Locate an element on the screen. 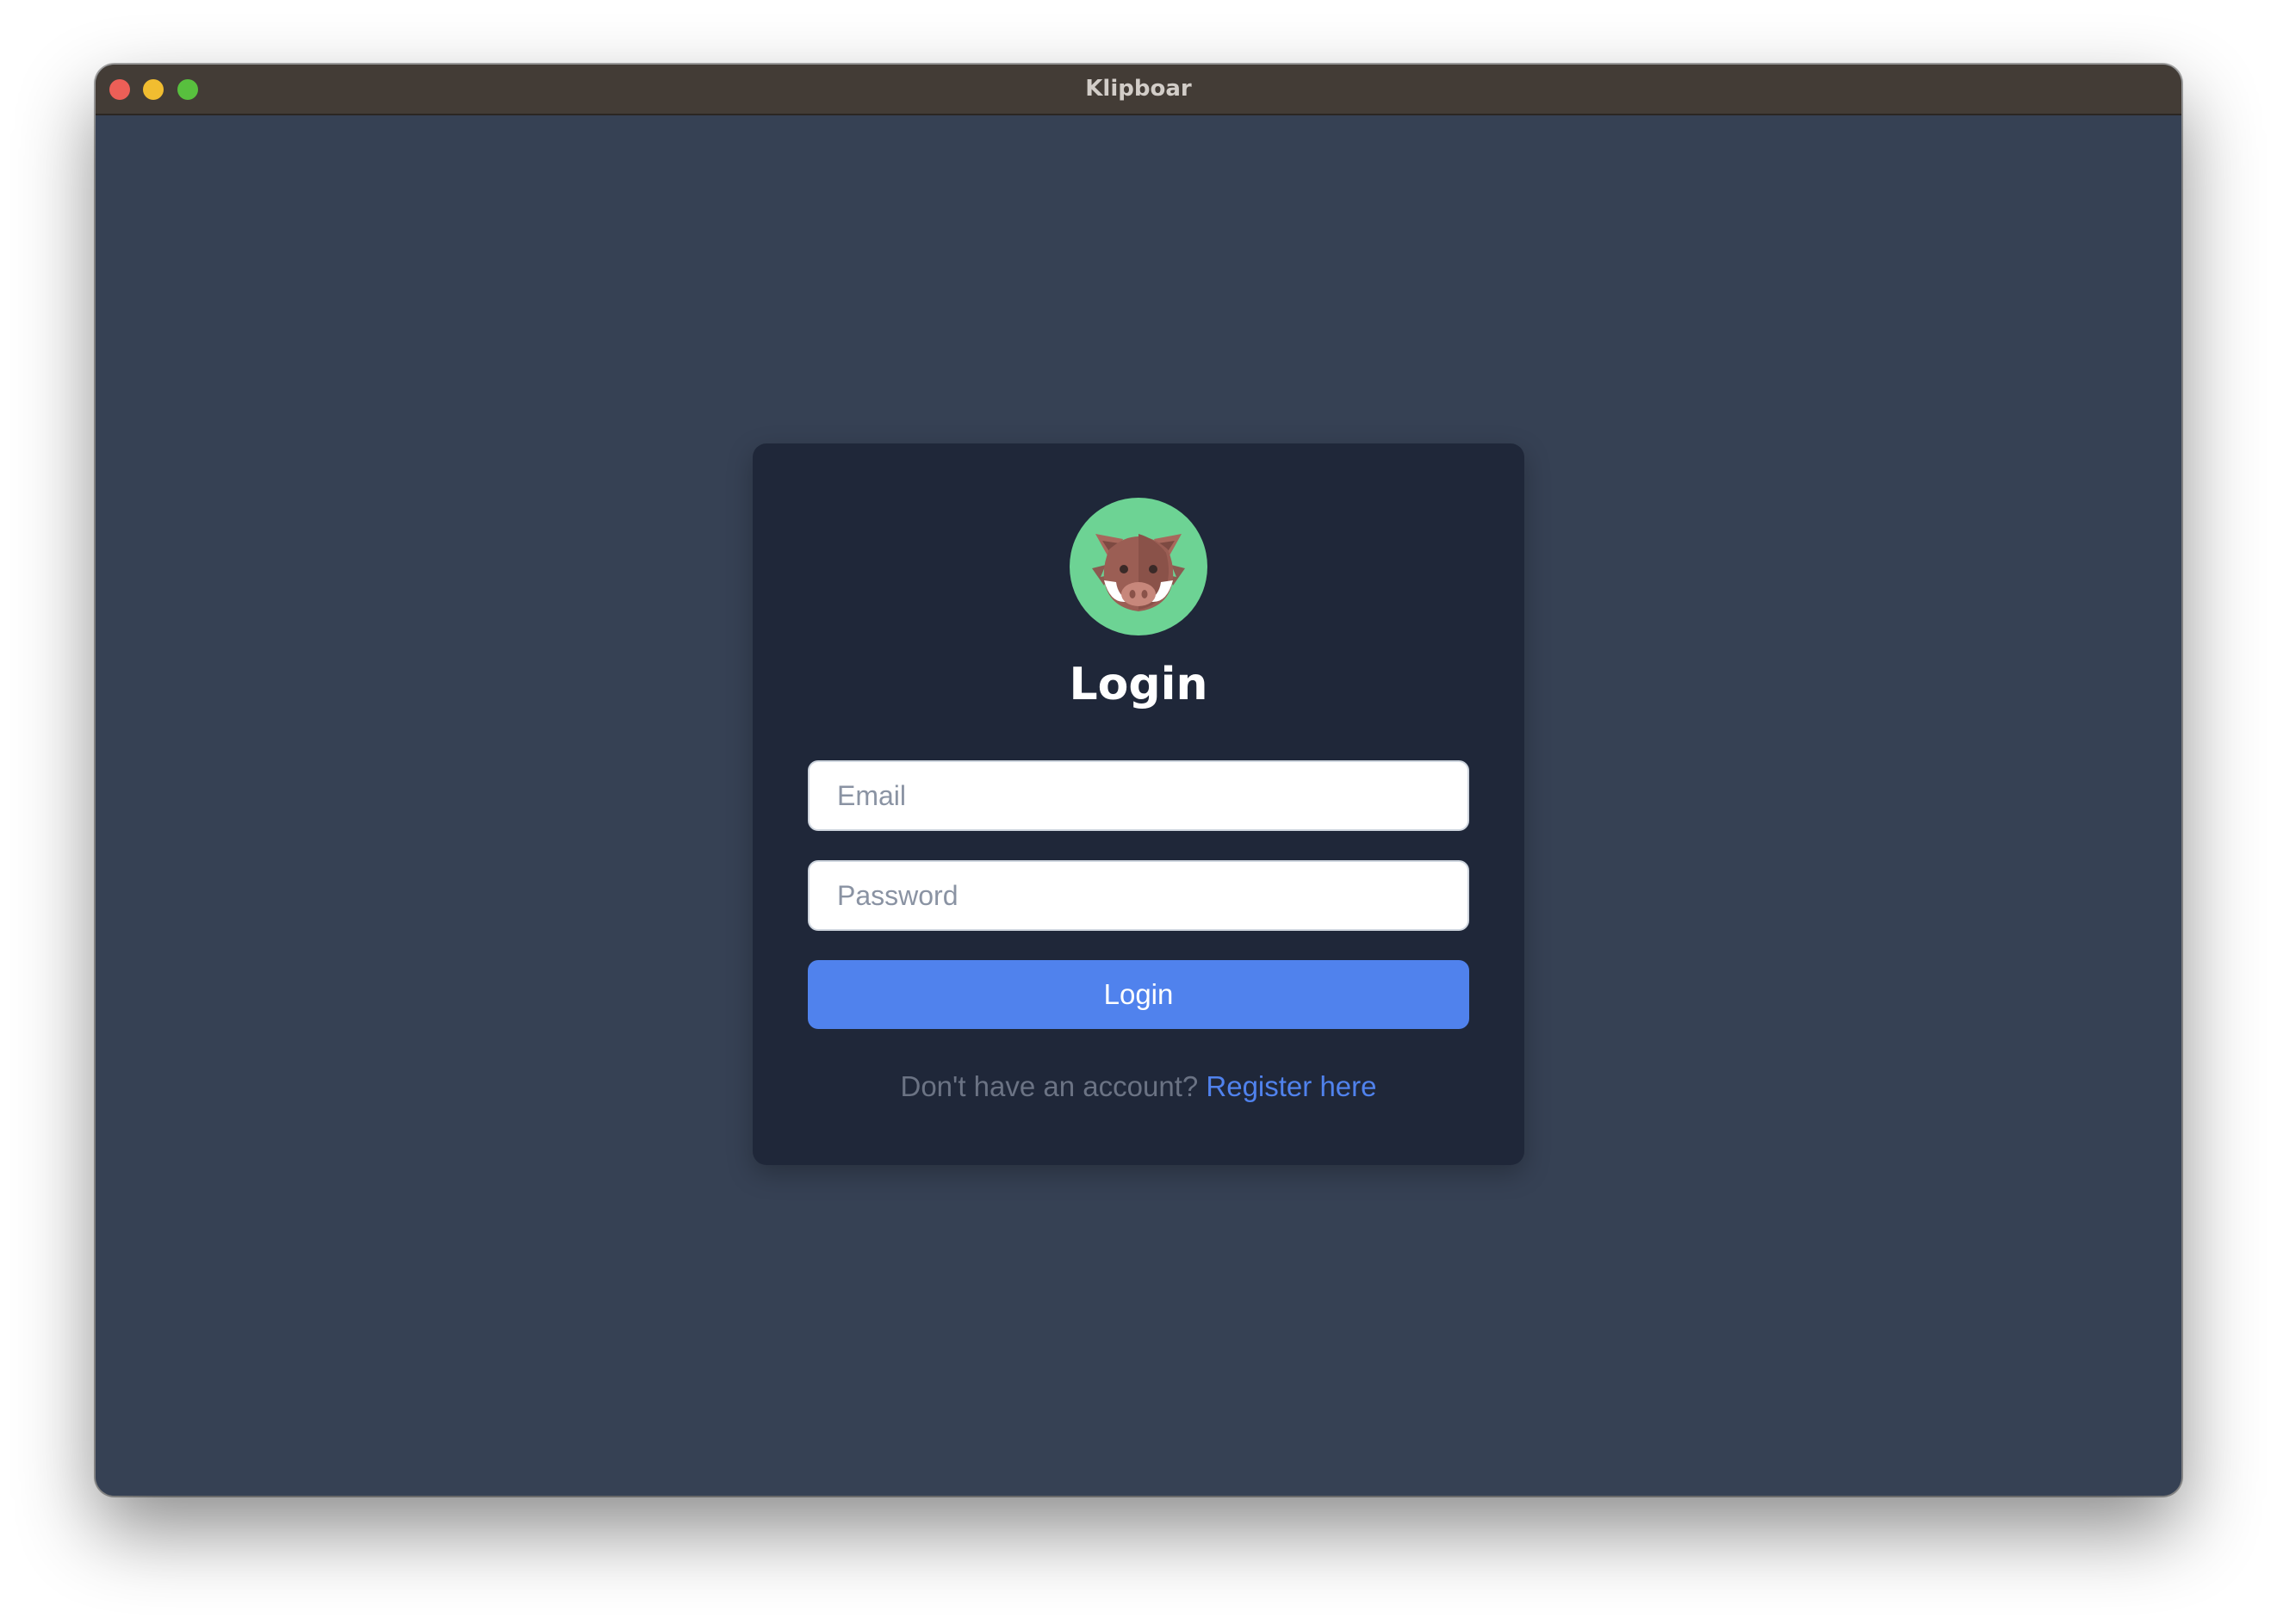 The image size is (2277, 1624). title-bar: Klipboar is located at coordinates (1138, 90).